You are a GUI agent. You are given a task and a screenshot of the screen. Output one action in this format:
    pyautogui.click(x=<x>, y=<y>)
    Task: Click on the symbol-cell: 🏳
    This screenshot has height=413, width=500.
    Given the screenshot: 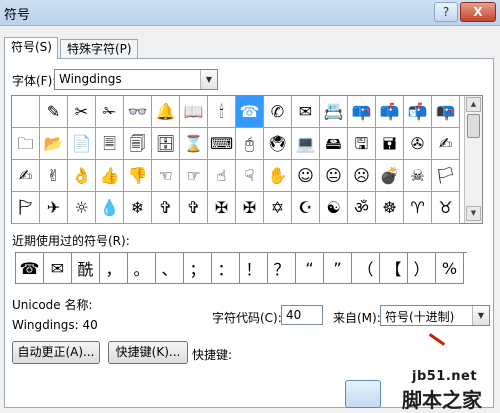 What is the action you would take?
    pyautogui.click(x=446, y=176)
    